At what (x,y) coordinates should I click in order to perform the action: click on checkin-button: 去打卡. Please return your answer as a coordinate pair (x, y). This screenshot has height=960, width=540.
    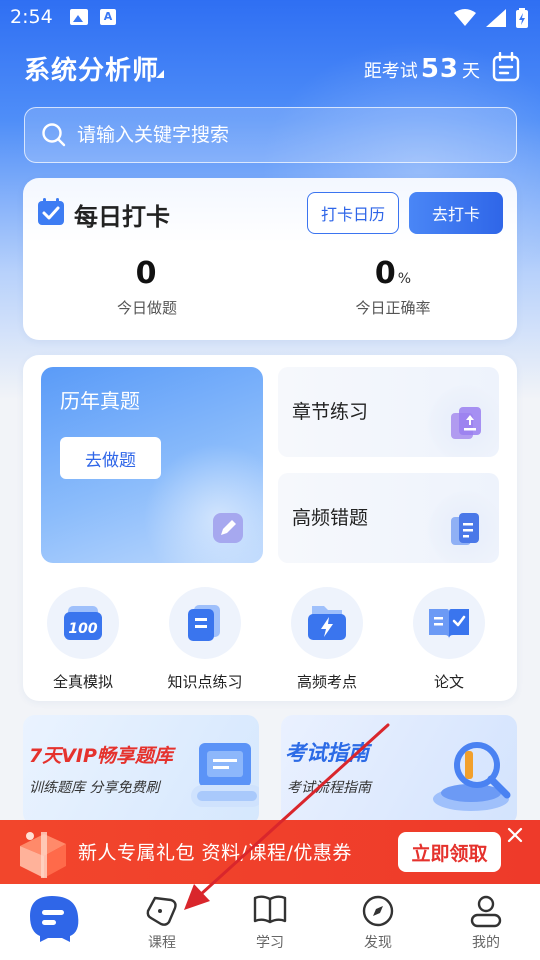
    Looking at the image, I should click on (456, 213).